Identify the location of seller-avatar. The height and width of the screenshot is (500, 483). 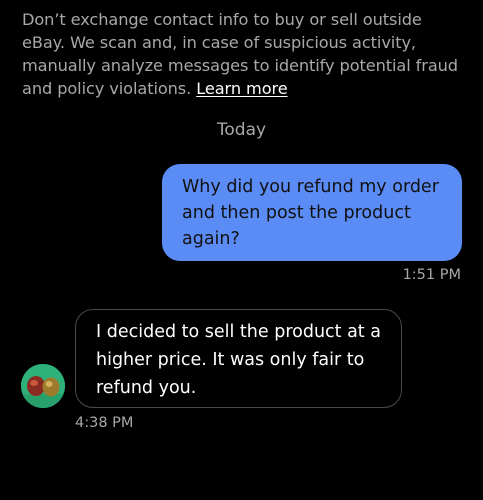
(43, 386).